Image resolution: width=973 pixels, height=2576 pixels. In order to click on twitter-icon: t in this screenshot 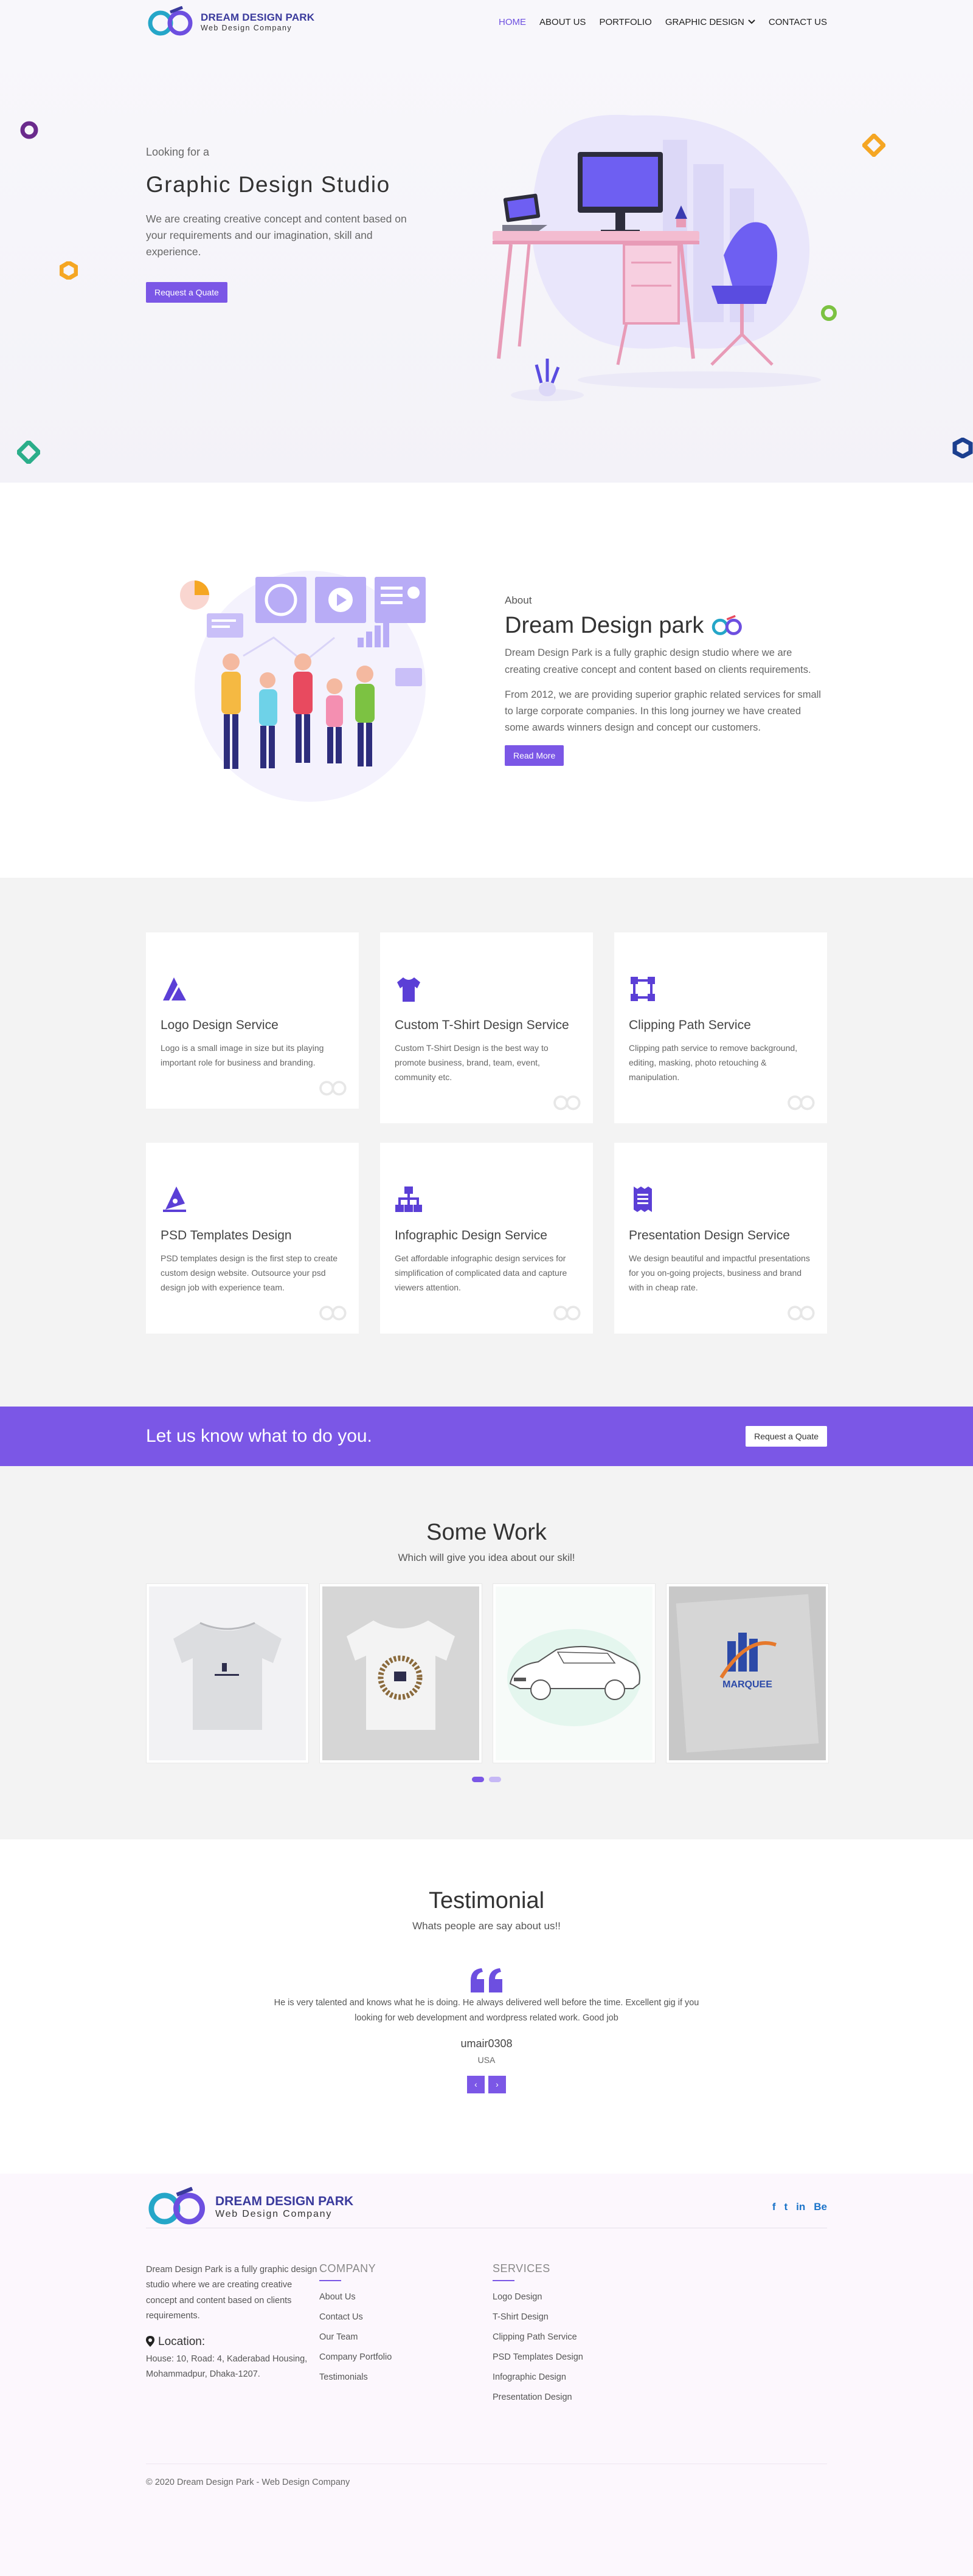, I will do `click(786, 2207)`.